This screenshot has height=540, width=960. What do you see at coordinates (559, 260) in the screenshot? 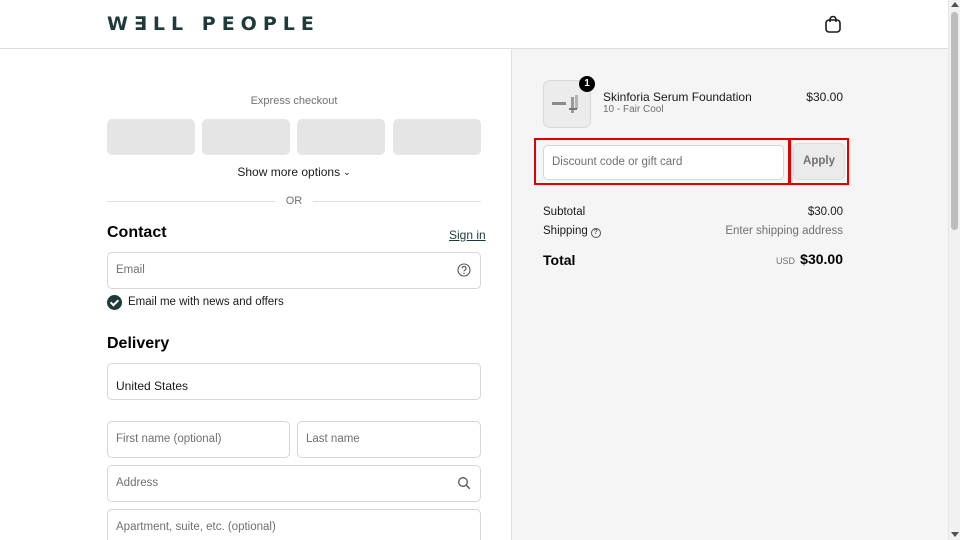
I see `total-label: Total` at bounding box center [559, 260].